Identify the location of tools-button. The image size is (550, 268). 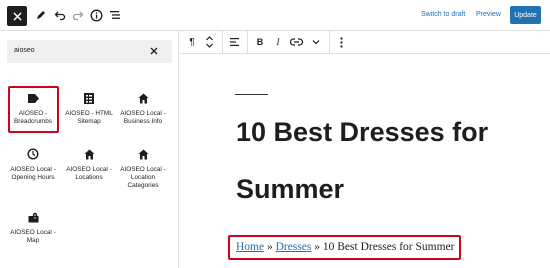
(41, 15).